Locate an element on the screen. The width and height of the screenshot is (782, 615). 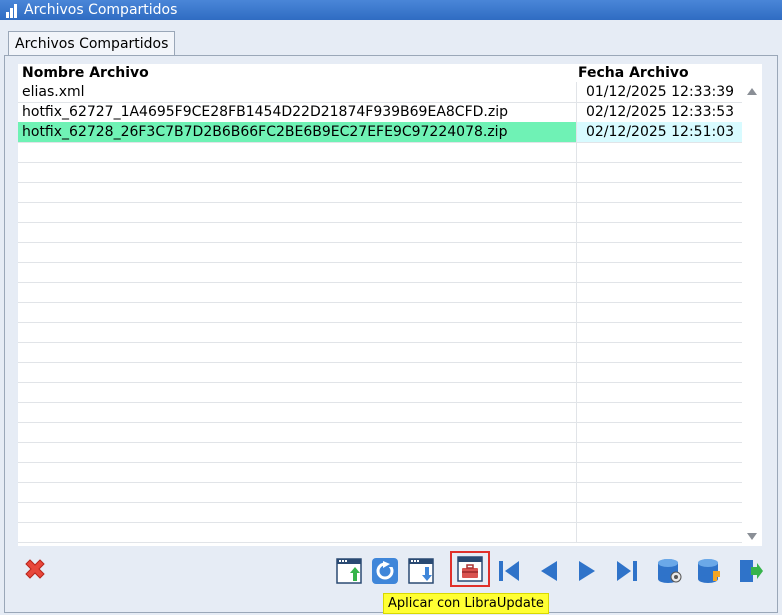
download-file-button is located at coordinates (421, 571).